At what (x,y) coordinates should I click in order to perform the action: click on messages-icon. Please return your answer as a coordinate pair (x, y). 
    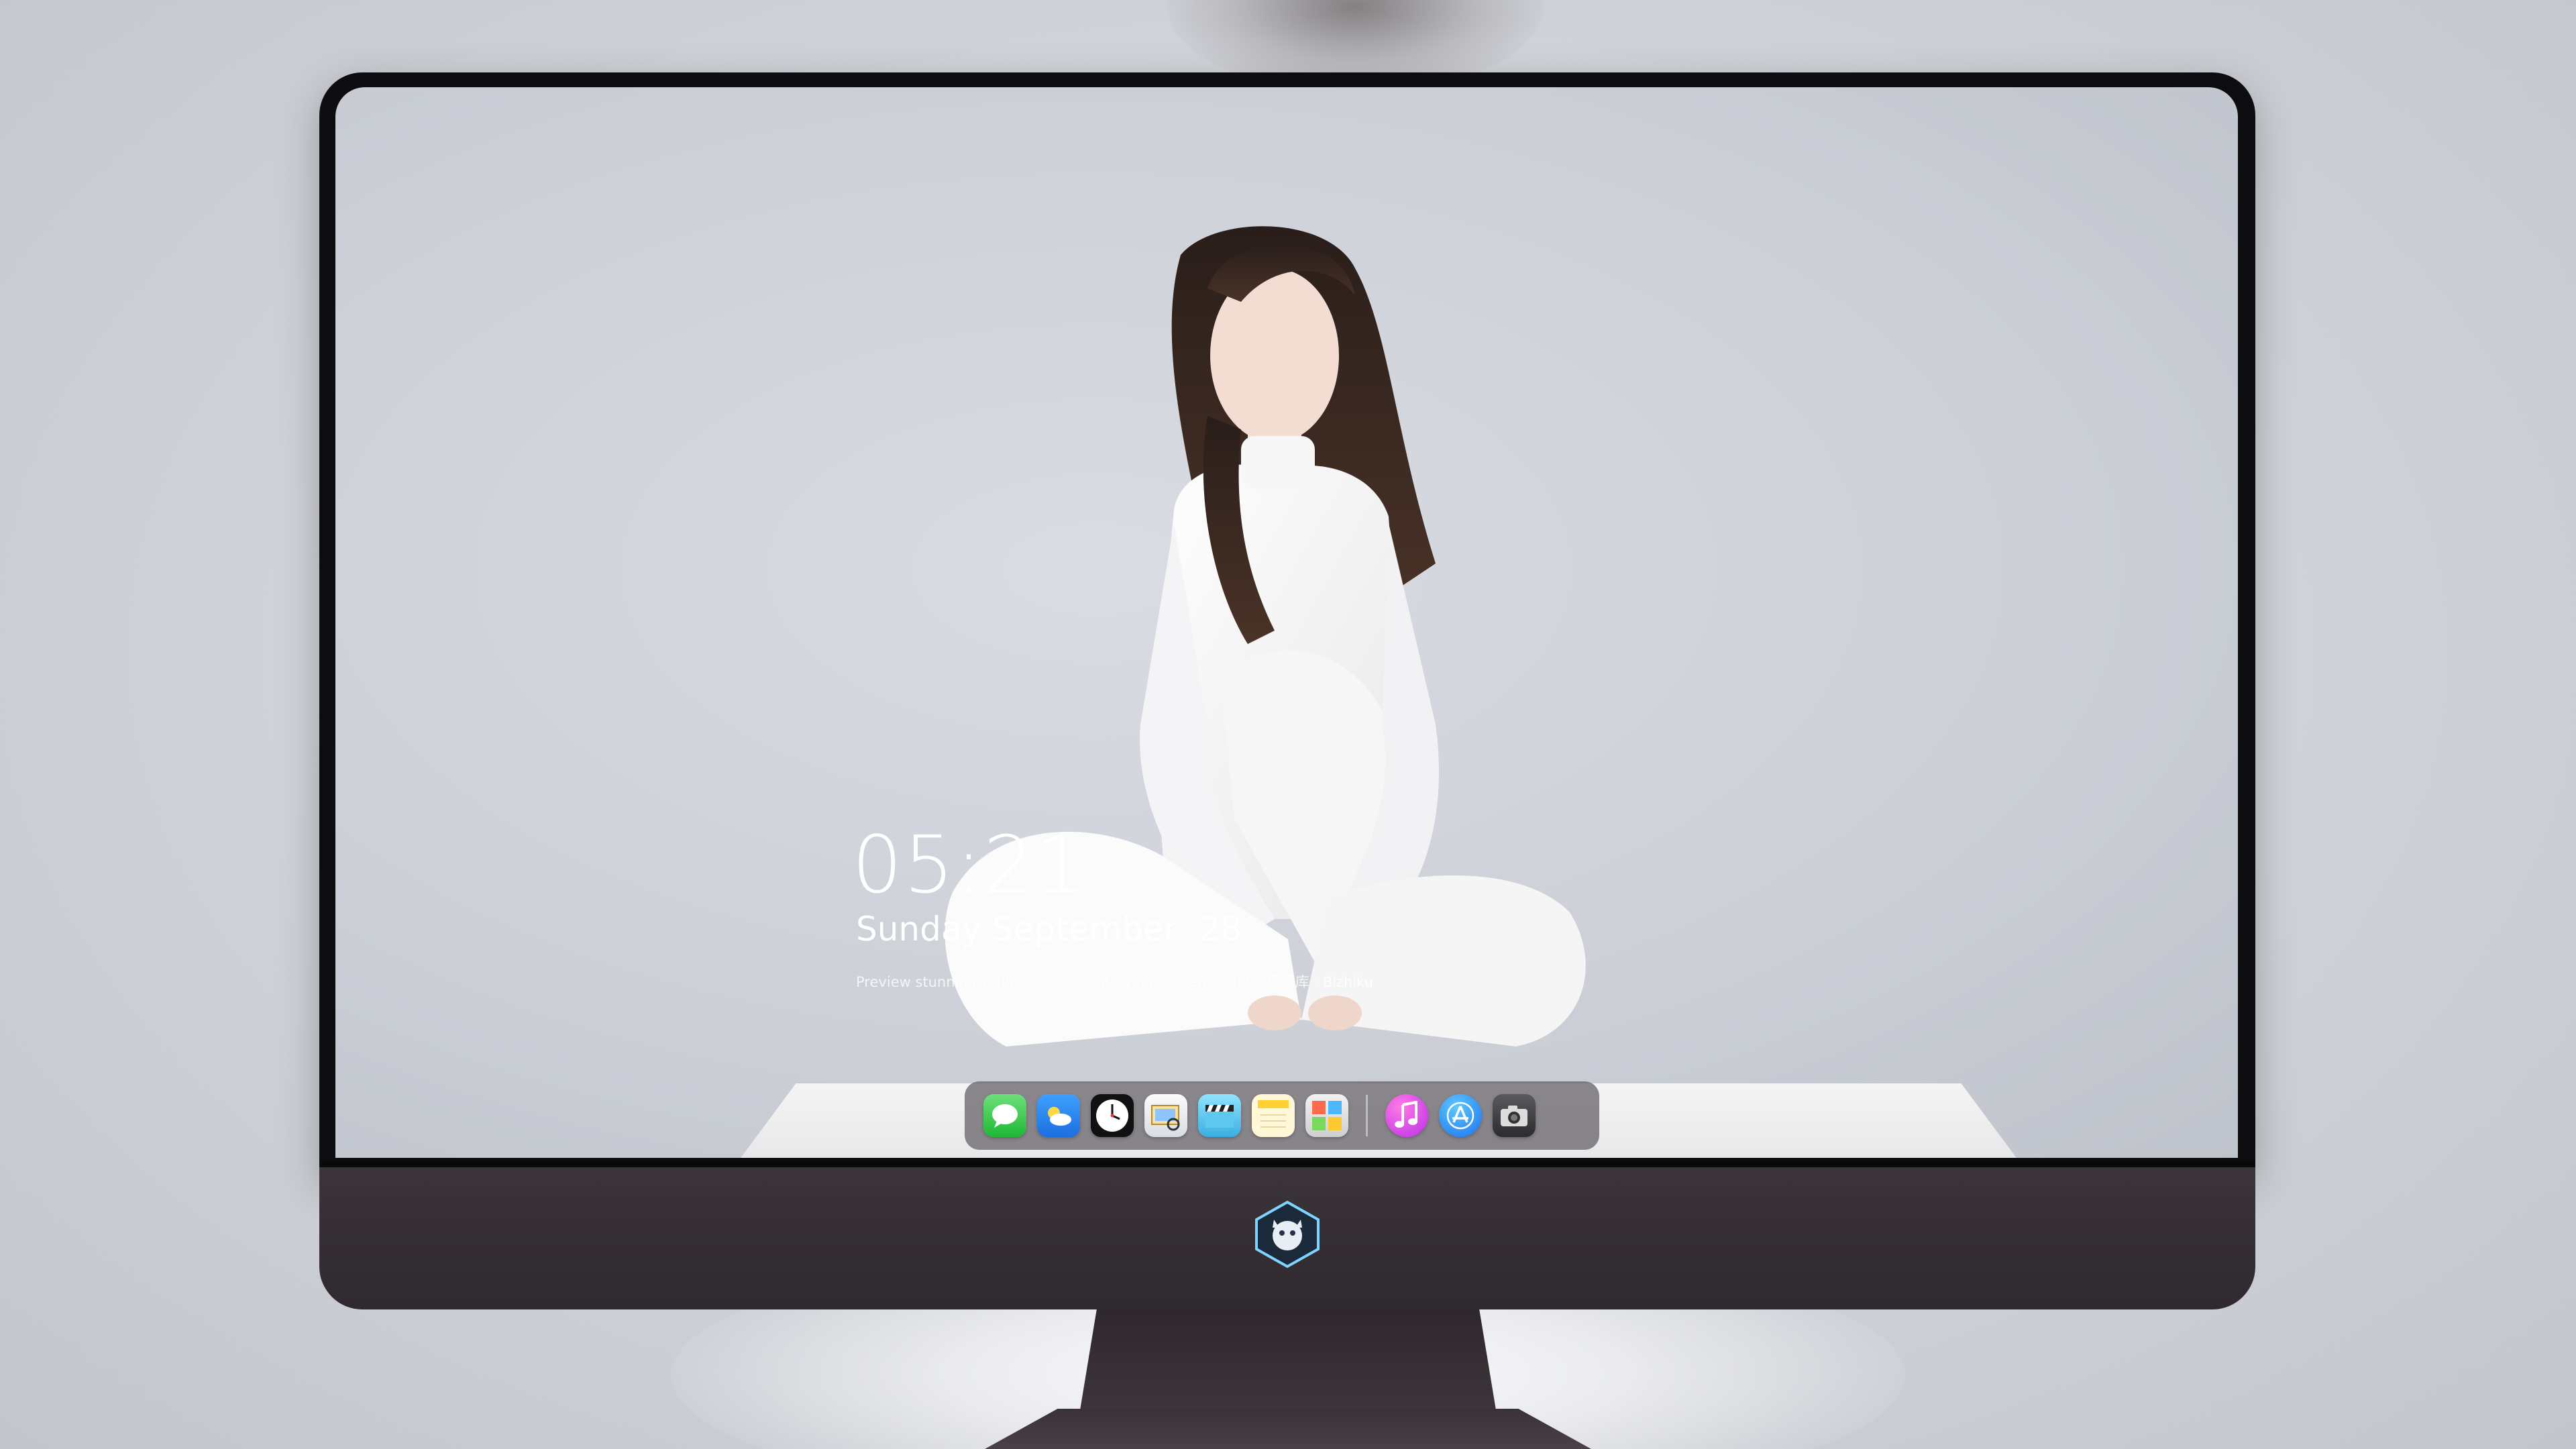
    Looking at the image, I should click on (1004, 1115).